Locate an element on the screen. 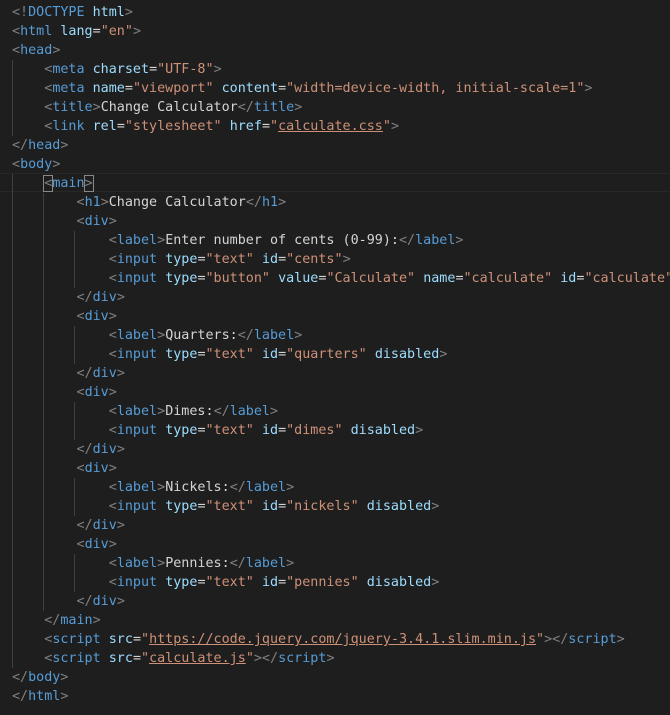  code-line: <label>Nickels:</label> is located at coordinates (153, 487).